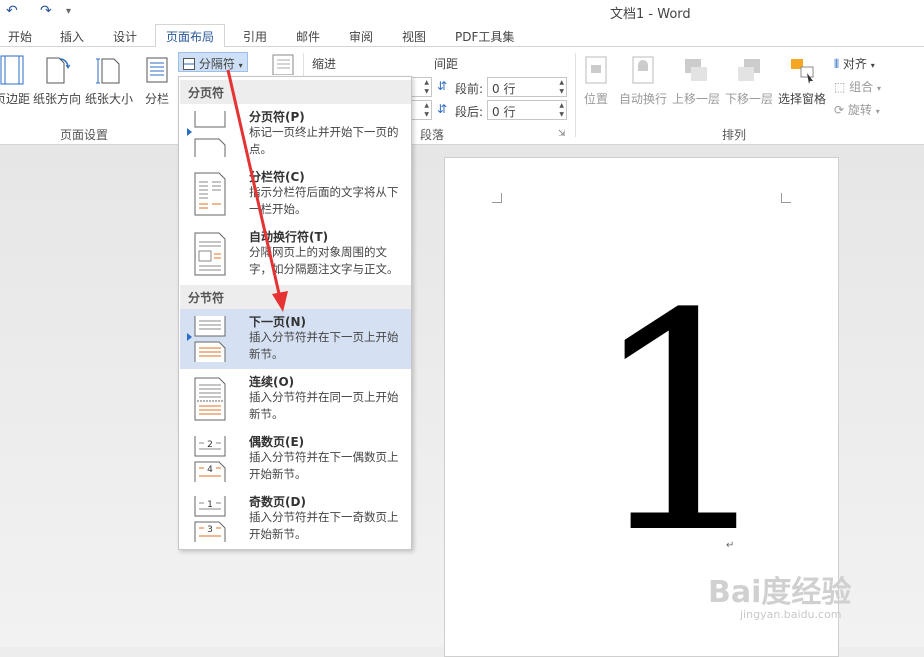 The height and width of the screenshot is (657, 924). What do you see at coordinates (497, 198) in the screenshot?
I see `crop-mark-top-left` at bounding box center [497, 198].